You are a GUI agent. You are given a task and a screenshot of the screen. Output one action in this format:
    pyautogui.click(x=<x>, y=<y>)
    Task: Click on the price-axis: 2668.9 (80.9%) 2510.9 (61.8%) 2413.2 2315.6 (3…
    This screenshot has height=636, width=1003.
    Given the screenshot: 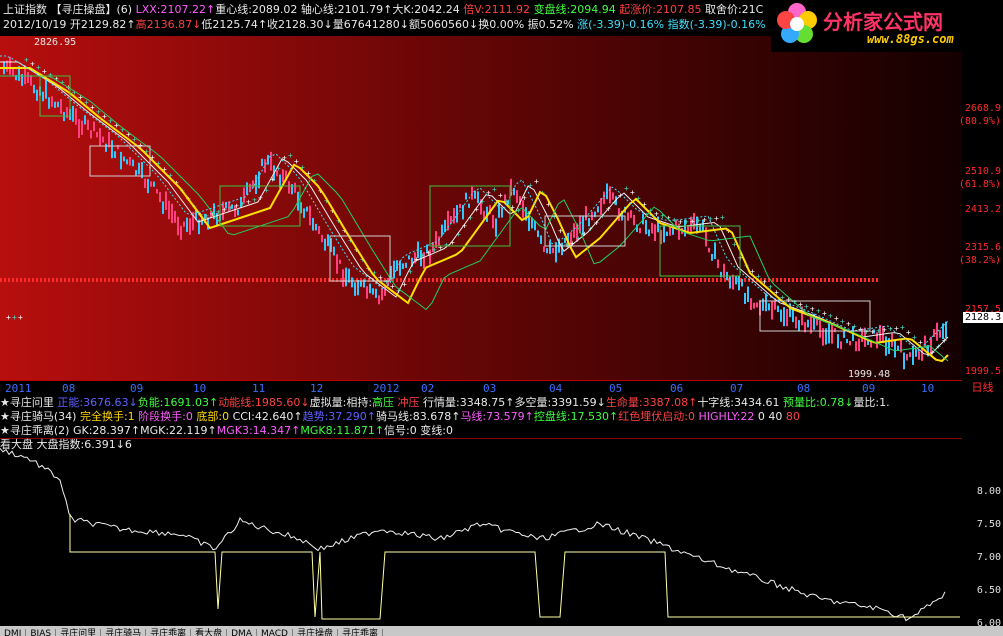 What is the action you would take?
    pyautogui.click(x=981, y=208)
    